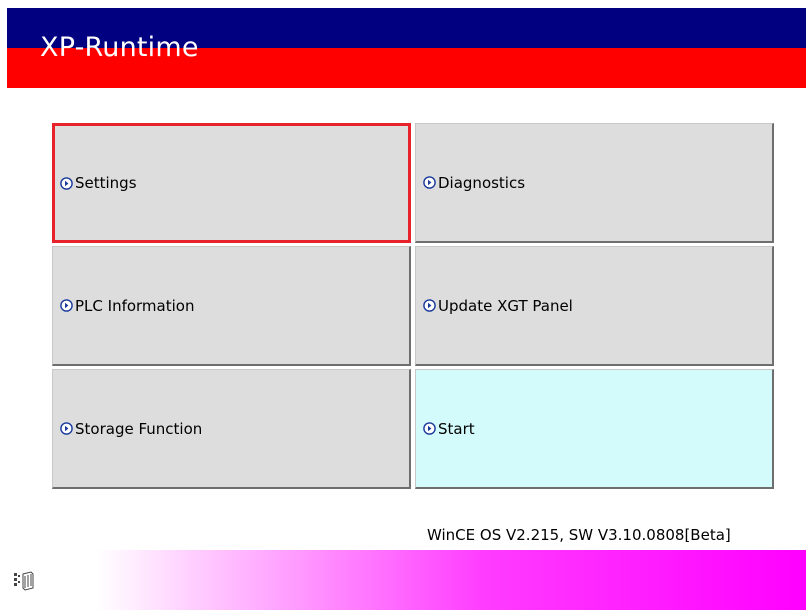  I want to click on diagnostics-button-label: Diagnostics, so click(482, 182).